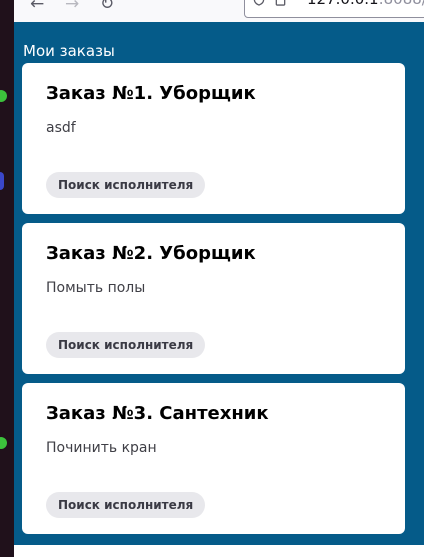  Describe the element at coordinates (107, 7) in the screenshot. I see `reload-icon: ↻` at that location.